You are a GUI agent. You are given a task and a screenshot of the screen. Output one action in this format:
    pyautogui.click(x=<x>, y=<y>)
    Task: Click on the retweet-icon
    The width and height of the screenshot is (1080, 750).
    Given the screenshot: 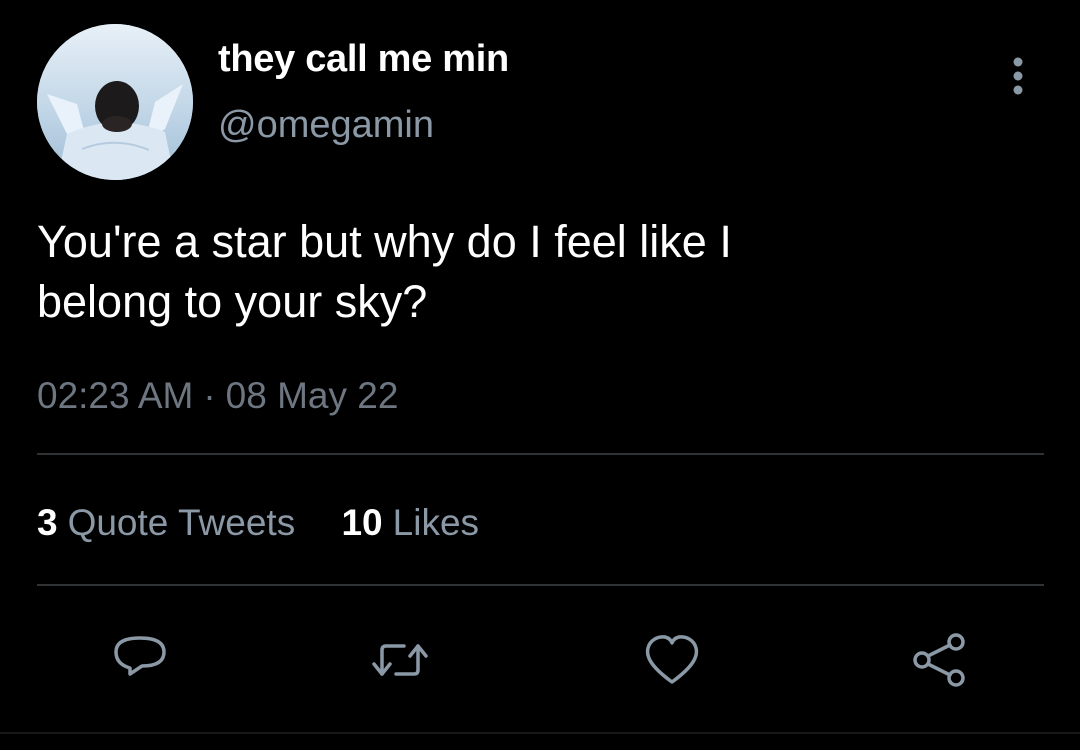 What is the action you would take?
    pyautogui.click(x=400, y=660)
    